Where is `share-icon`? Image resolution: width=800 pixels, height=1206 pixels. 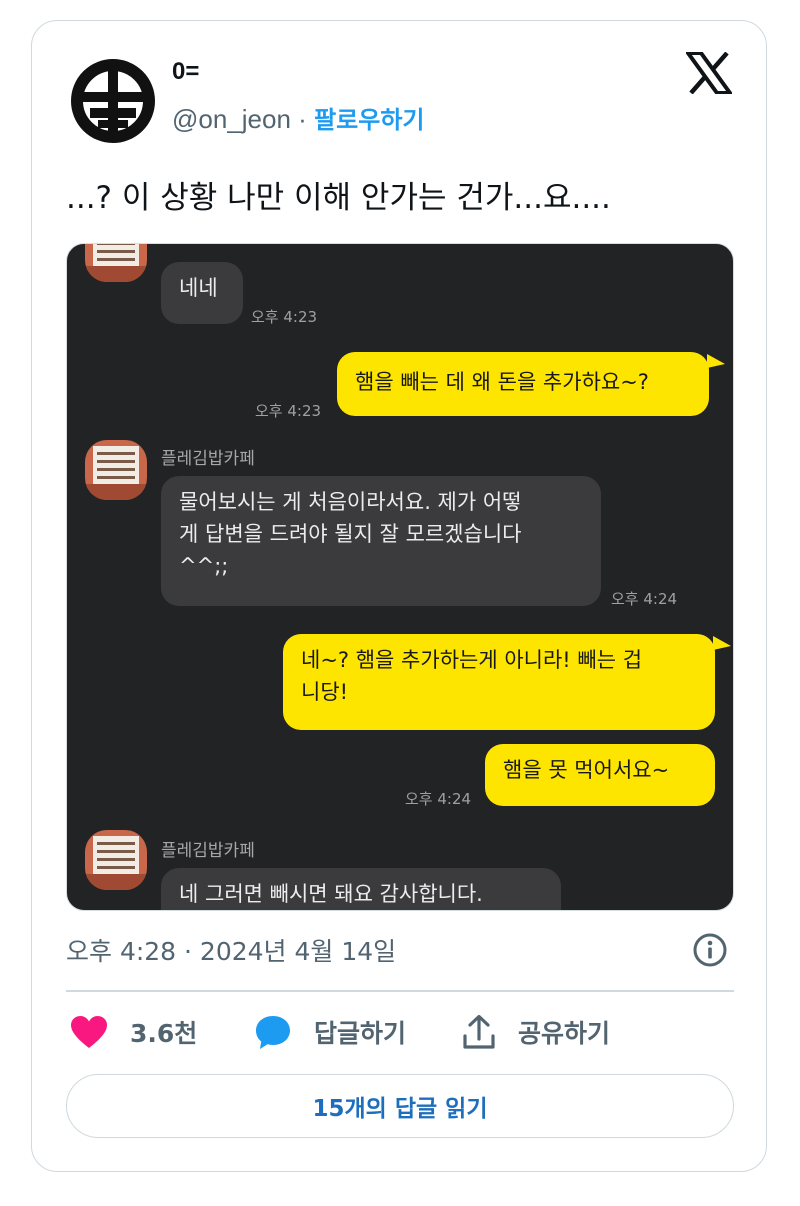 share-icon is located at coordinates (479, 1031).